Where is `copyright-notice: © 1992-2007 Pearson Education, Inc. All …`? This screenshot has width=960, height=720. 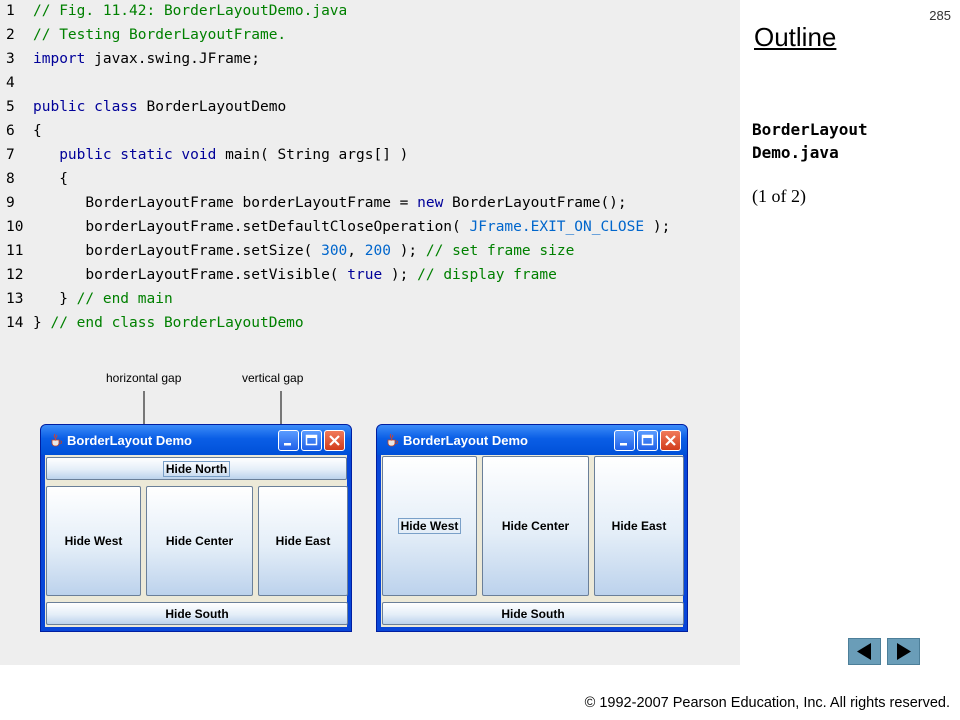
copyright-notice: © 1992-2007 Pearson Education, Inc. All … is located at coordinates (767, 703).